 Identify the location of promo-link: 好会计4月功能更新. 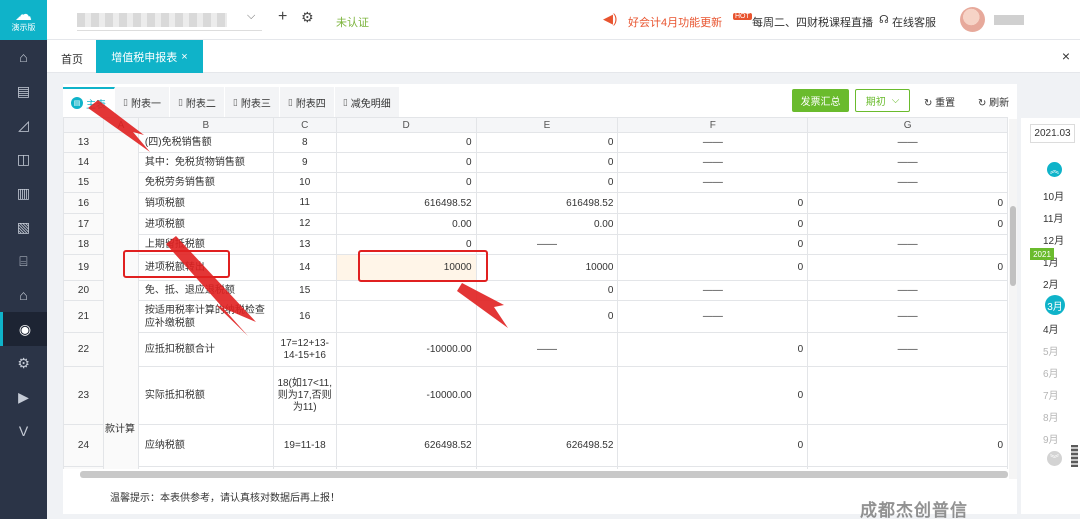
(675, 22).